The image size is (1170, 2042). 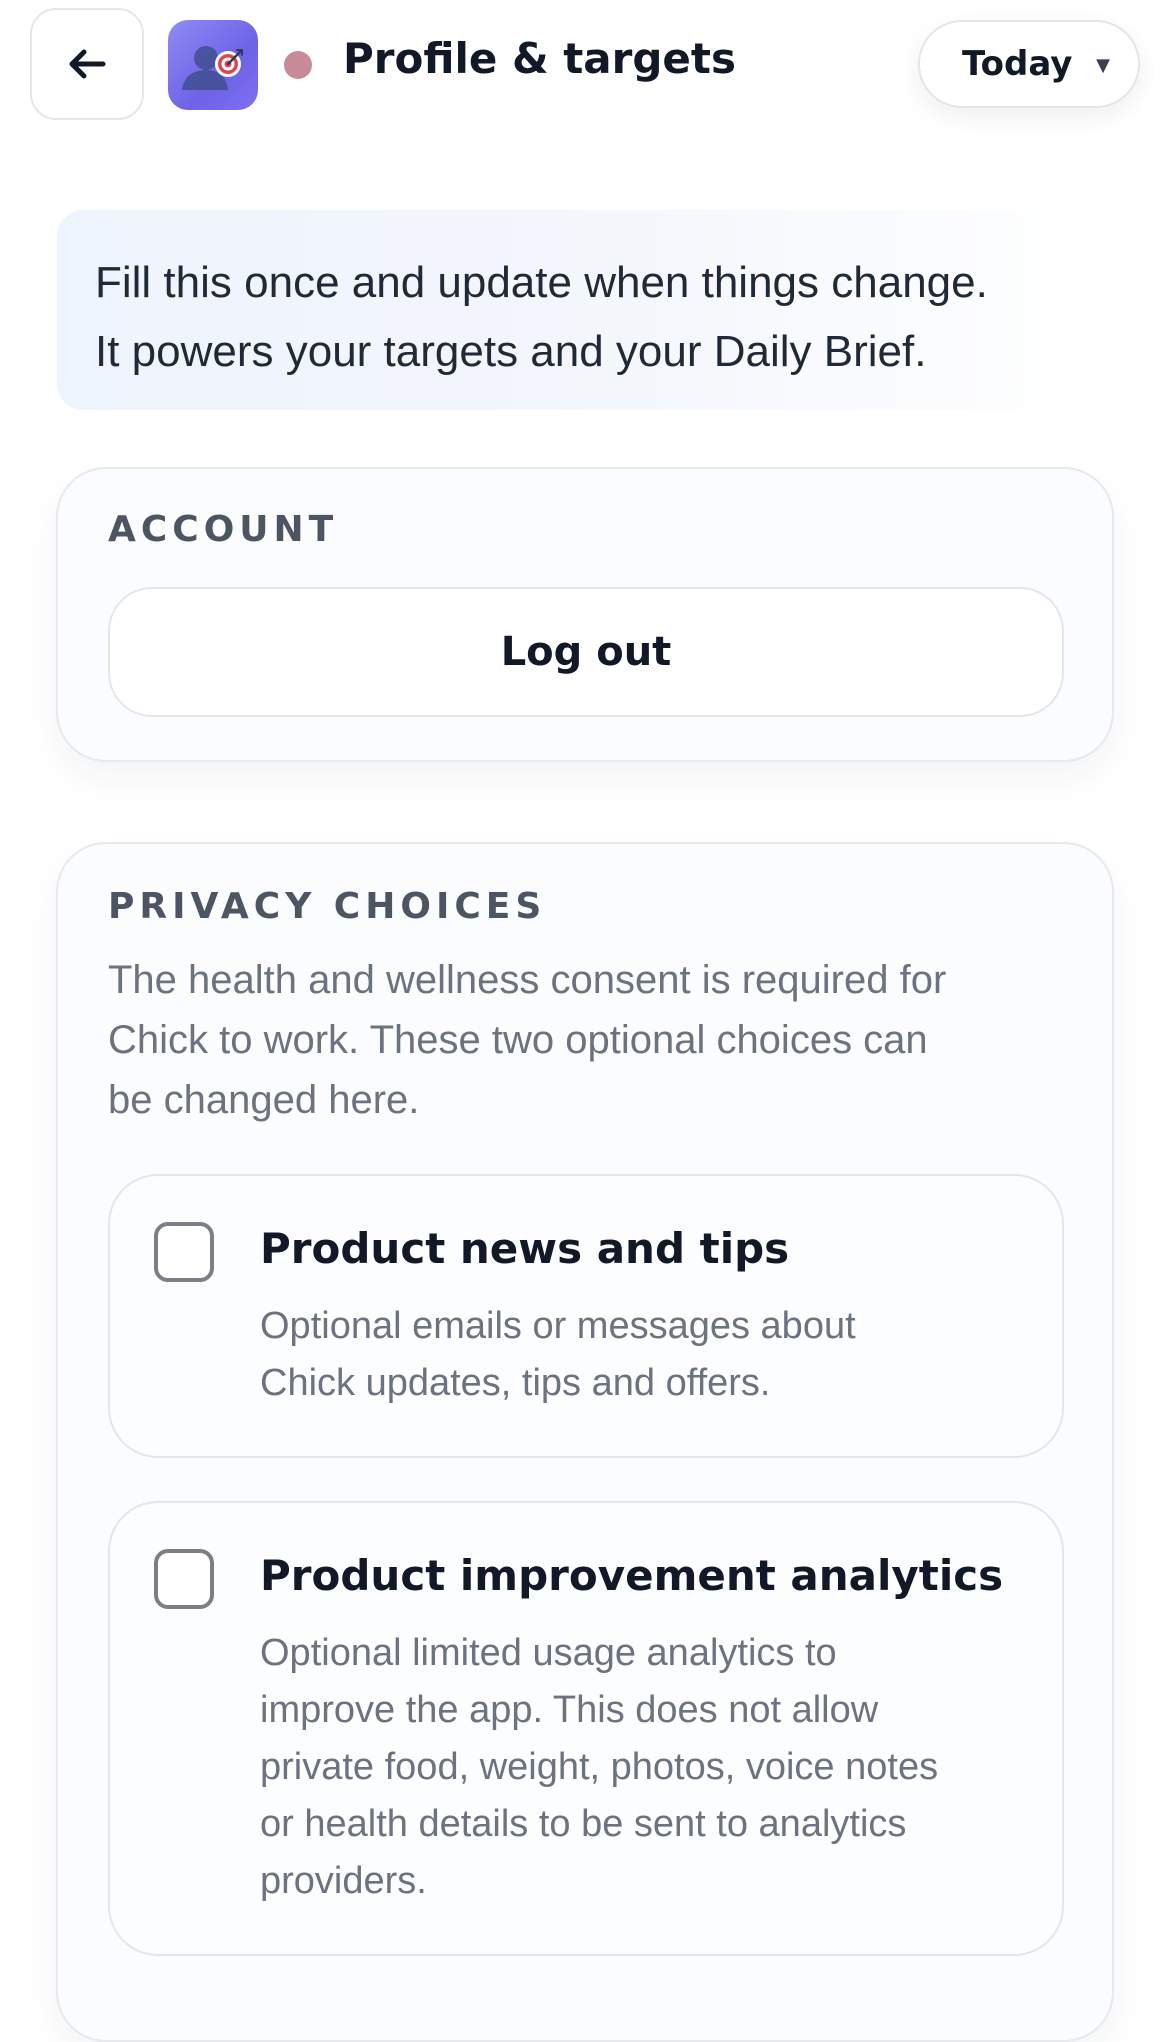 What do you see at coordinates (223, 529) in the screenshot?
I see `account-section-label: ACCOUNT` at bounding box center [223, 529].